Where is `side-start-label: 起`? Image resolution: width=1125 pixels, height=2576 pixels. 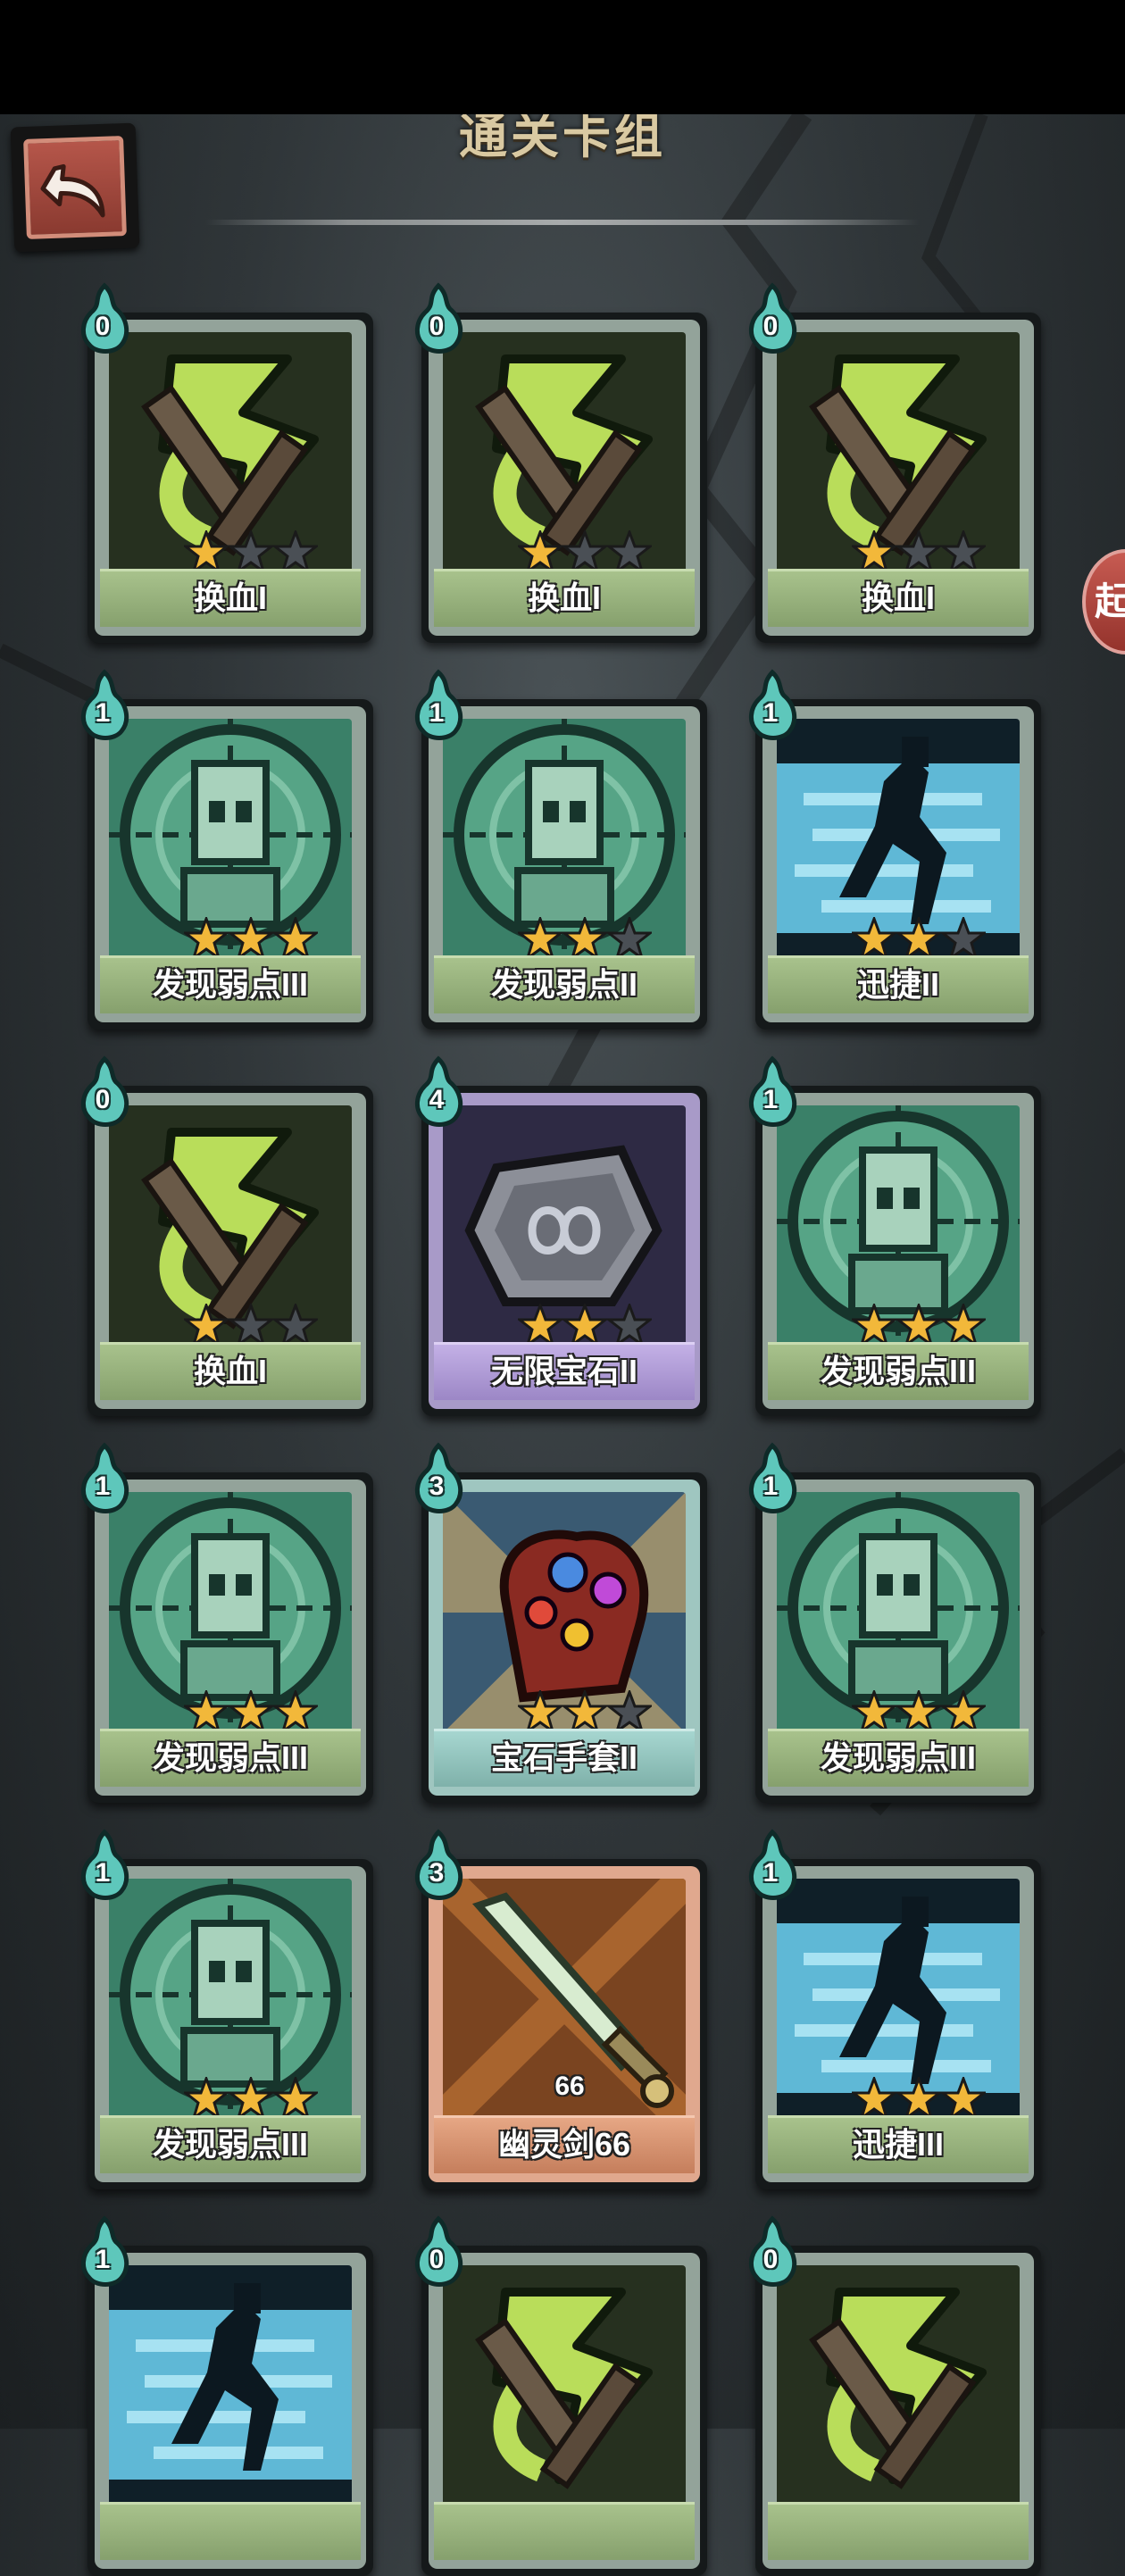 side-start-label: 起 is located at coordinates (1110, 601).